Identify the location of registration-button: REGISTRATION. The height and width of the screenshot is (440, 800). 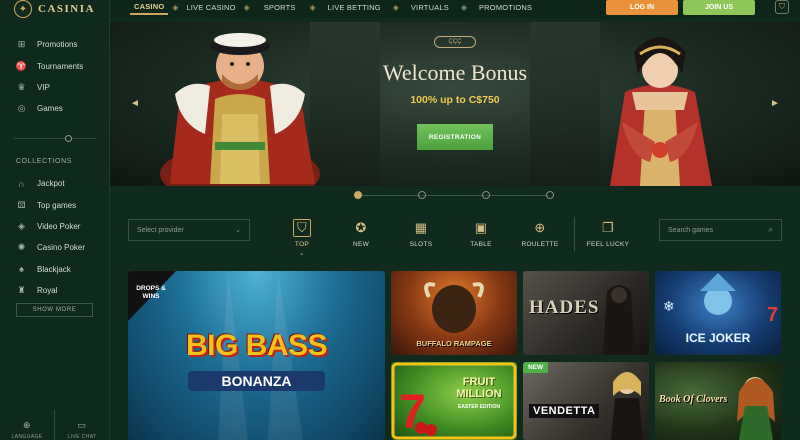
(455, 137).